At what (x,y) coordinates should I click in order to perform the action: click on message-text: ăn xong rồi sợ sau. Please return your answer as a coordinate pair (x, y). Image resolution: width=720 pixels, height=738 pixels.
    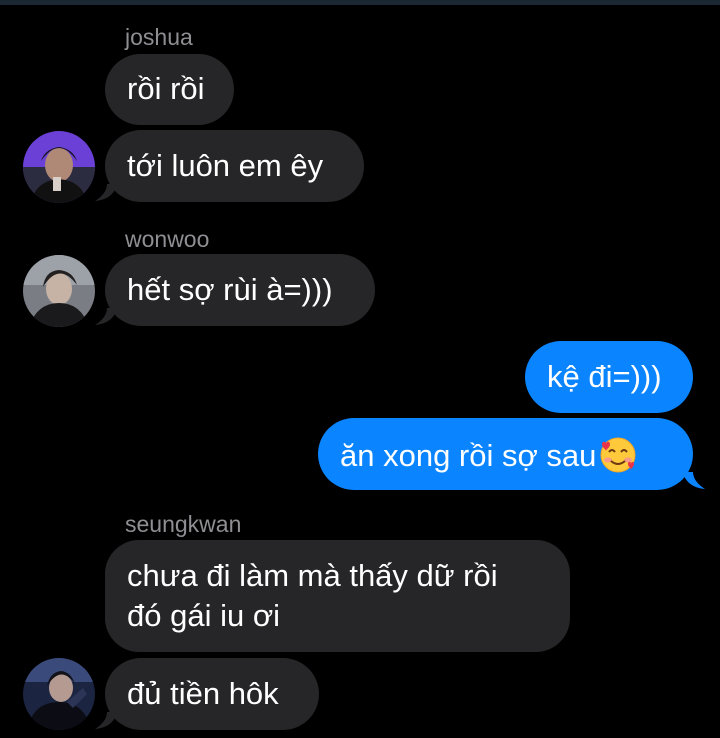
    Looking at the image, I should click on (468, 455).